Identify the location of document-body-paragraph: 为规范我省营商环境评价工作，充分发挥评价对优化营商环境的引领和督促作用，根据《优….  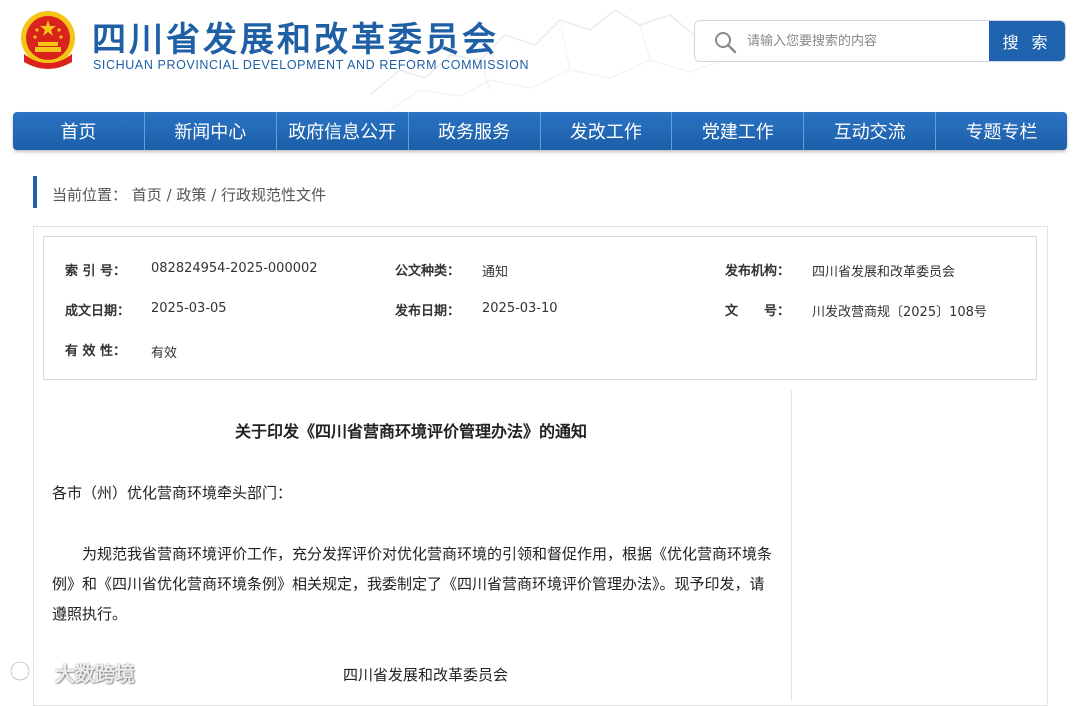
(412, 584).